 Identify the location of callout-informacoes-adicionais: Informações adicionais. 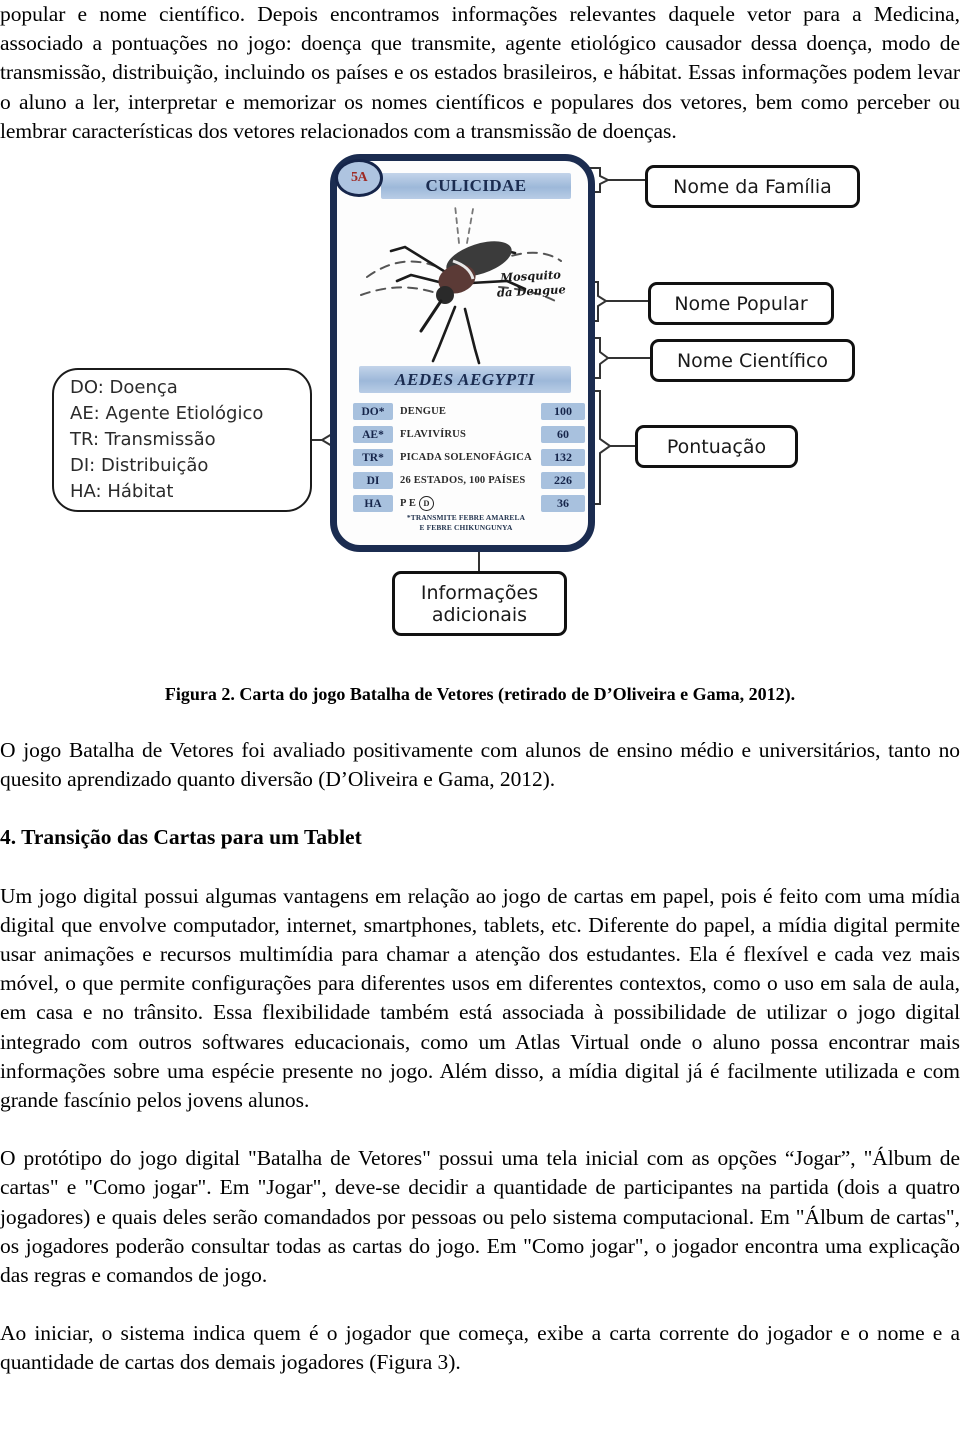
(479, 604).